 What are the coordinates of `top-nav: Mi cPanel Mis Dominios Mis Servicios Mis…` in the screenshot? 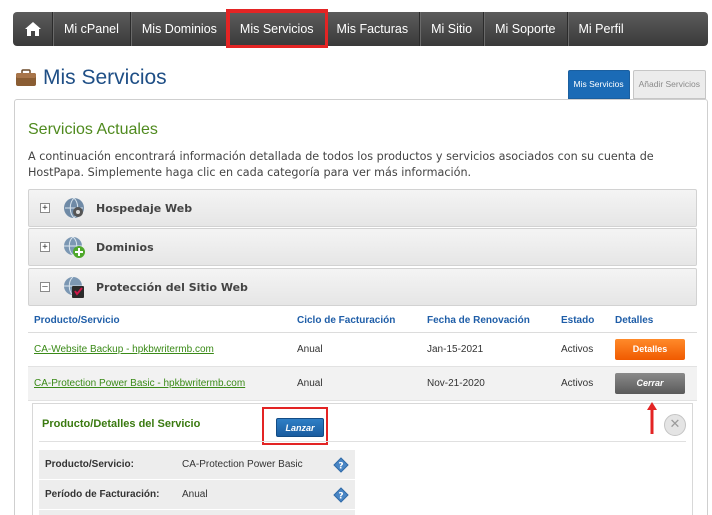 It's located at (360, 28).